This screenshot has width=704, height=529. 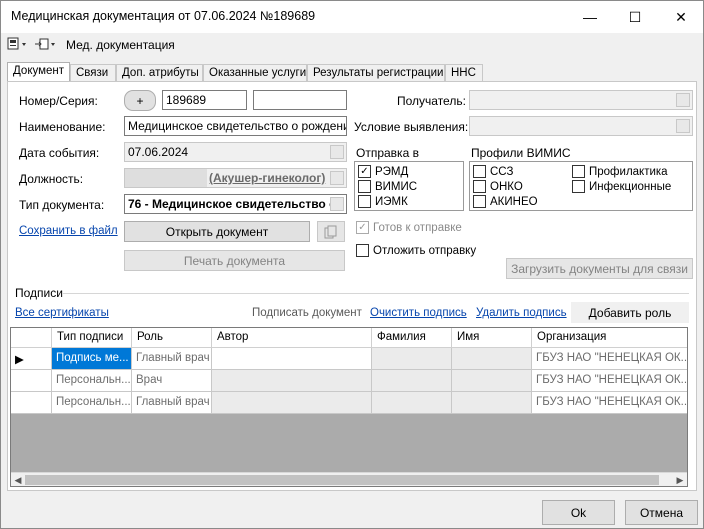 I want to click on name-label: Наименование:, so click(x=62, y=127).